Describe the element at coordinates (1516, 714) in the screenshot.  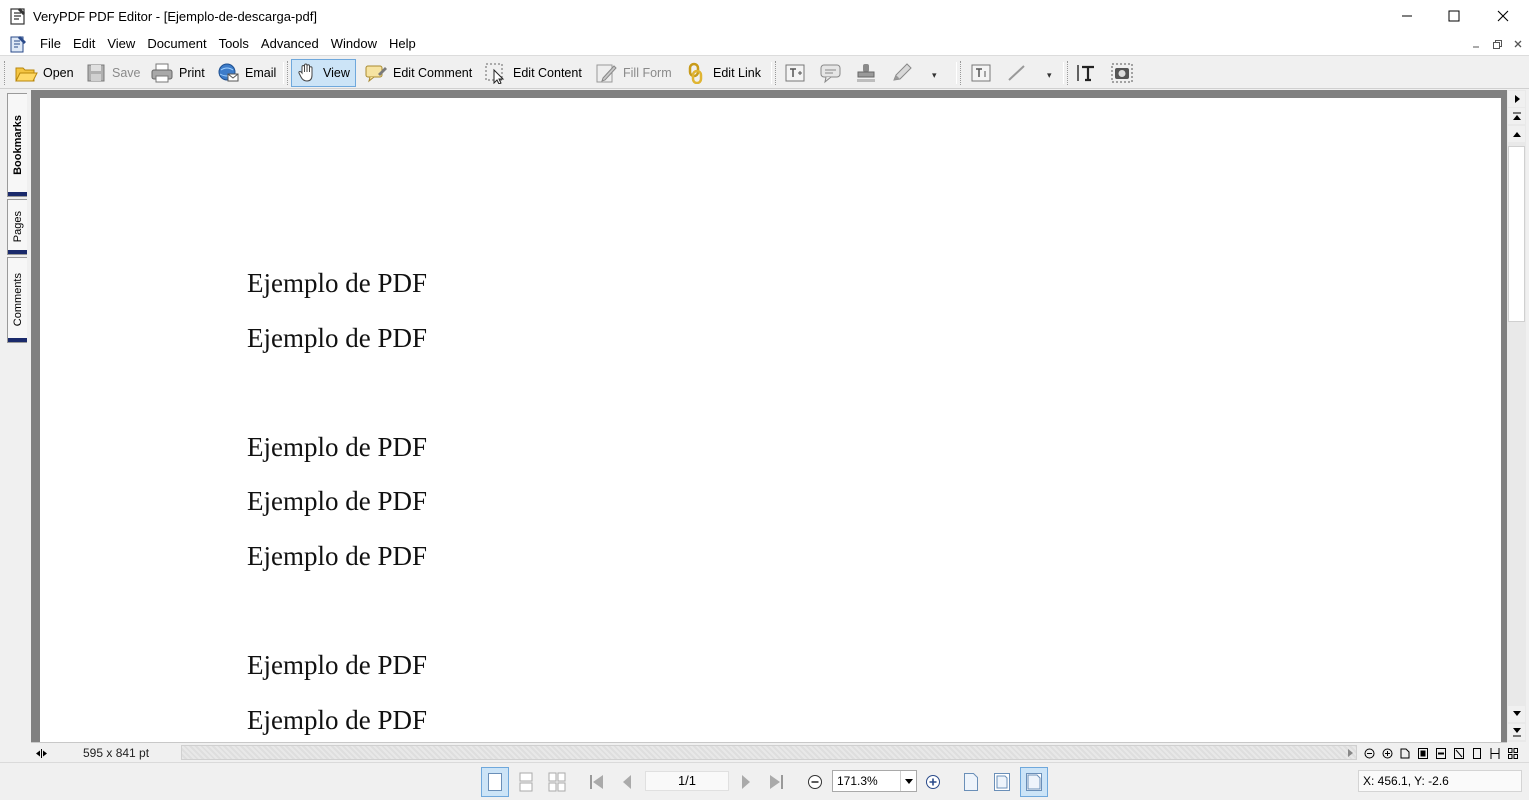
I see `scroll-down-button` at that location.